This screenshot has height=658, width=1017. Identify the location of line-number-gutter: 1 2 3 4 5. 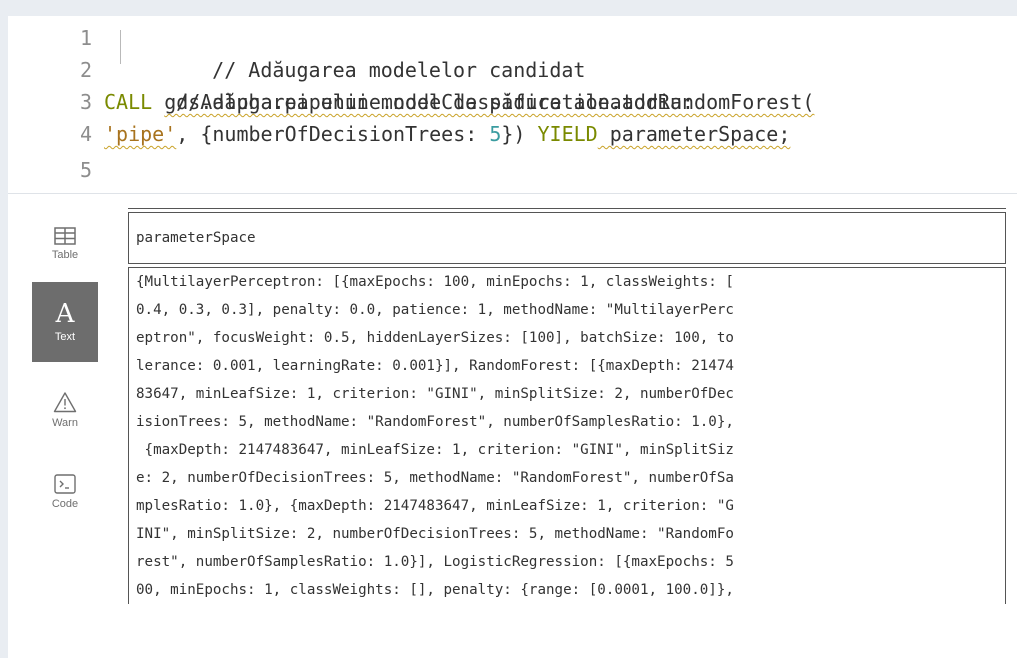
(52, 104).